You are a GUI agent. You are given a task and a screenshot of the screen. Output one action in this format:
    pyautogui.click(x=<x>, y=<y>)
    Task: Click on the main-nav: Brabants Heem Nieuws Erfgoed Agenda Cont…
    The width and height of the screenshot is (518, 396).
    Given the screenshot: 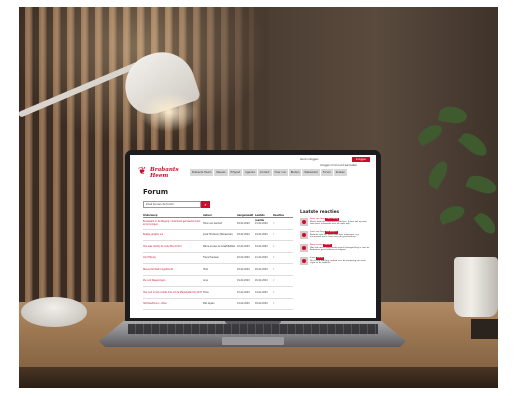 What is the action you would take?
    pyautogui.click(x=268, y=172)
    